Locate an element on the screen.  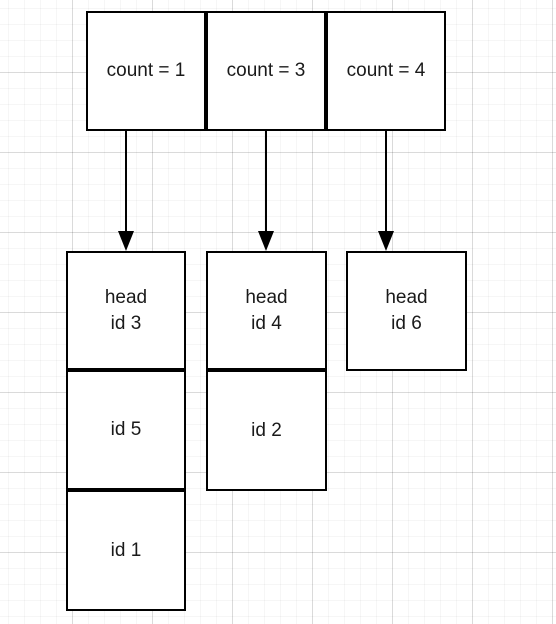
chain-node-2-0: head id 6 is located at coordinates (406, 311).